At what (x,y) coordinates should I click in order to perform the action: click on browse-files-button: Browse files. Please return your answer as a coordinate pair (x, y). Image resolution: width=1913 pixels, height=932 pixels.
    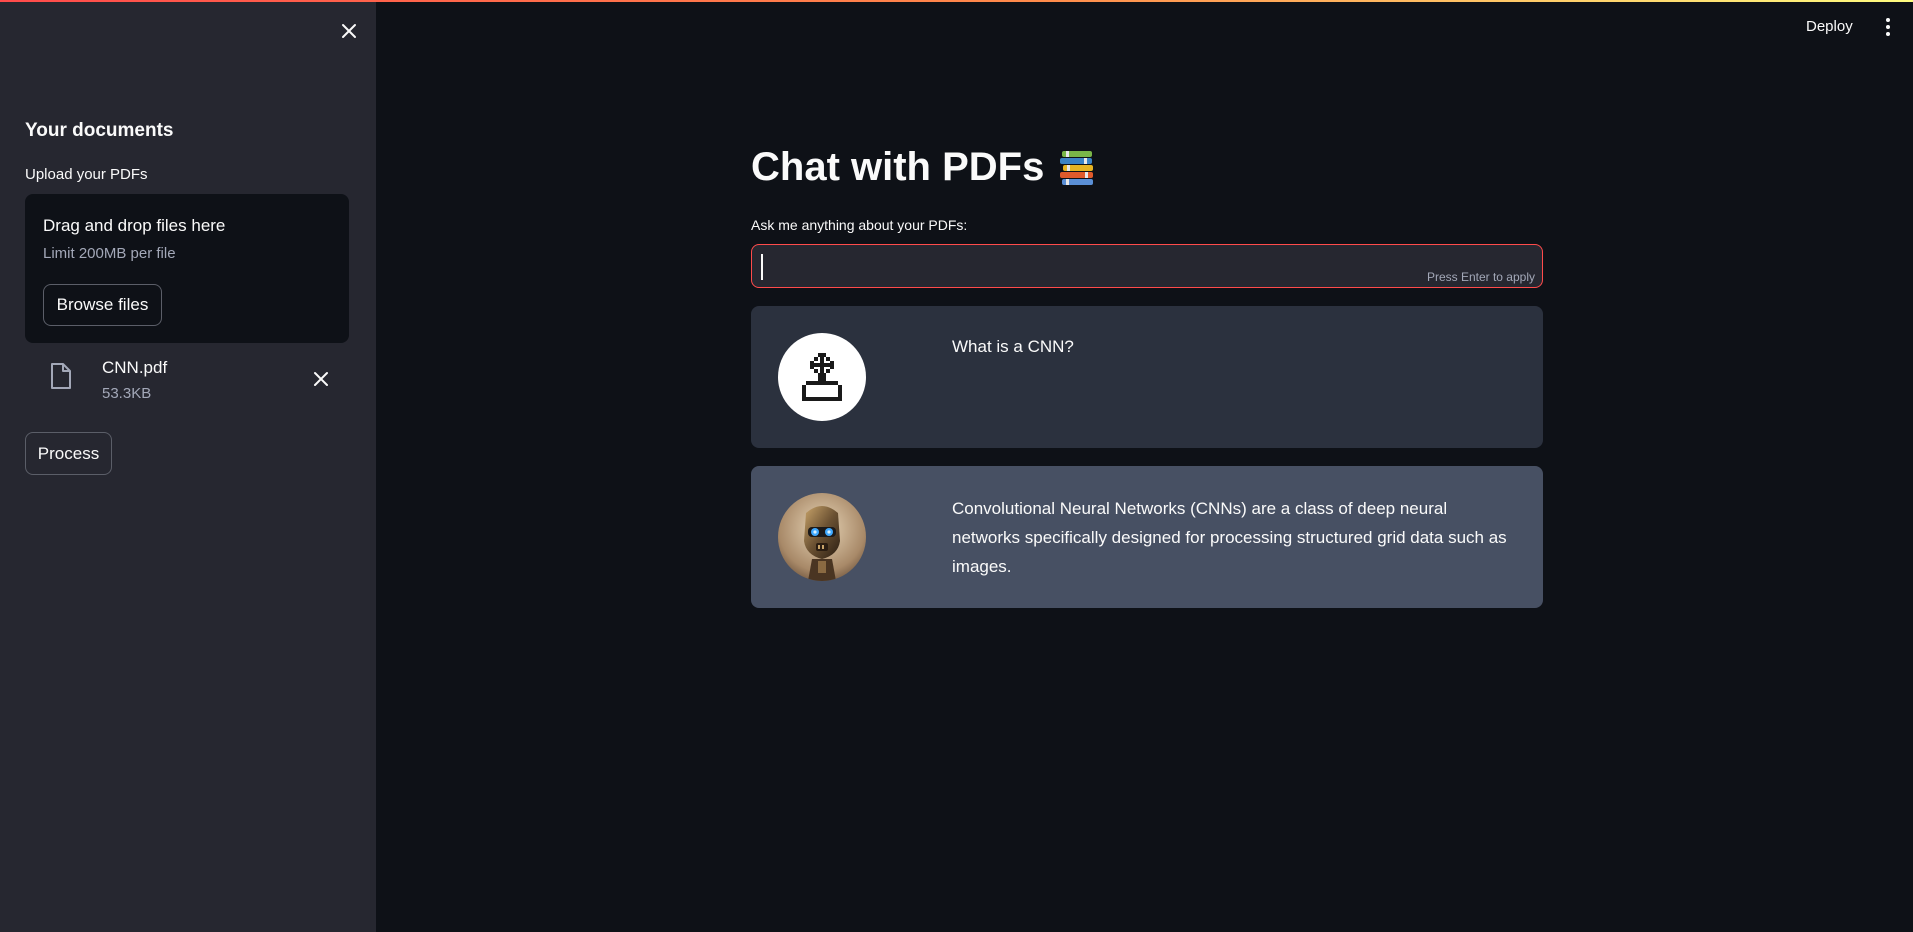
    Looking at the image, I should click on (102, 305).